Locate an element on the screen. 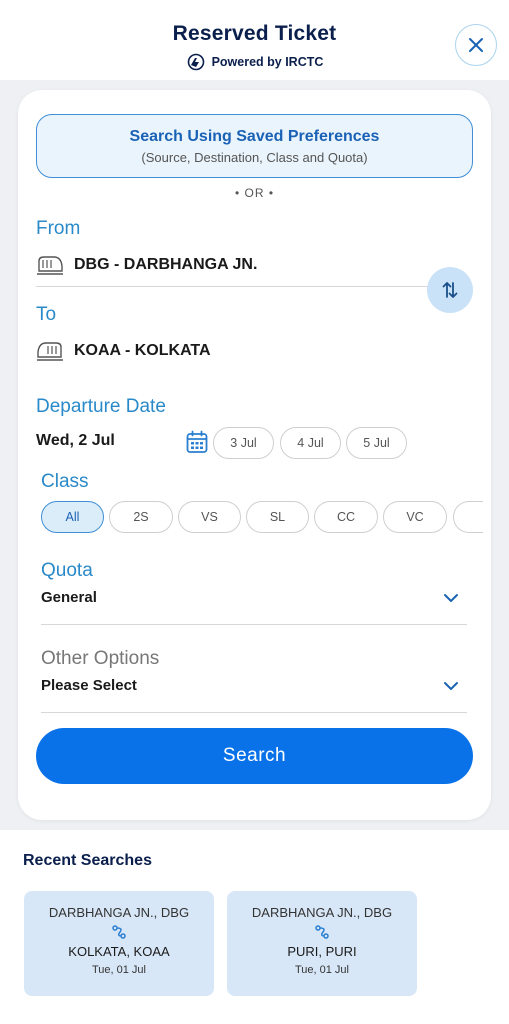  class-chip-sl: SL is located at coordinates (277, 517).